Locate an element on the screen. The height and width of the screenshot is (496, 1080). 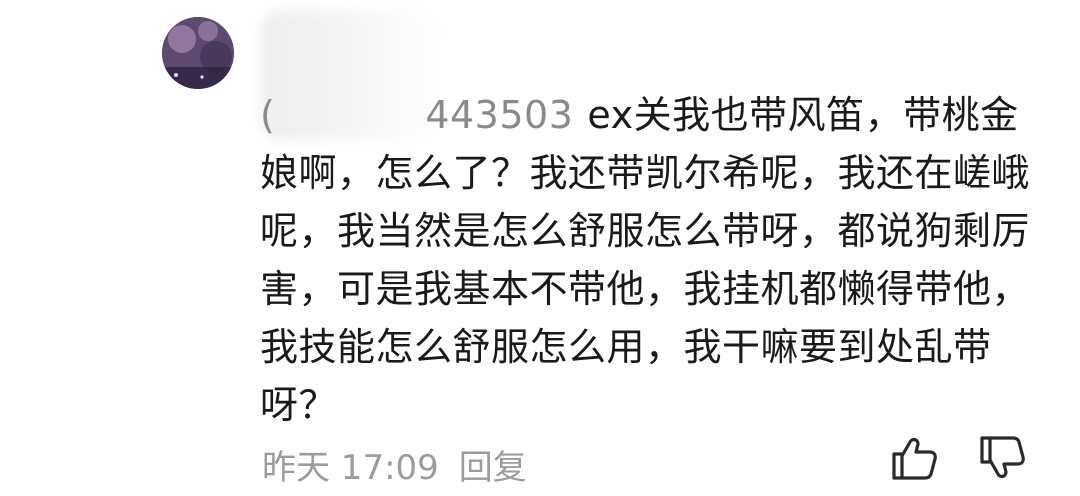
reply-button: 回复 is located at coordinates (493, 464).